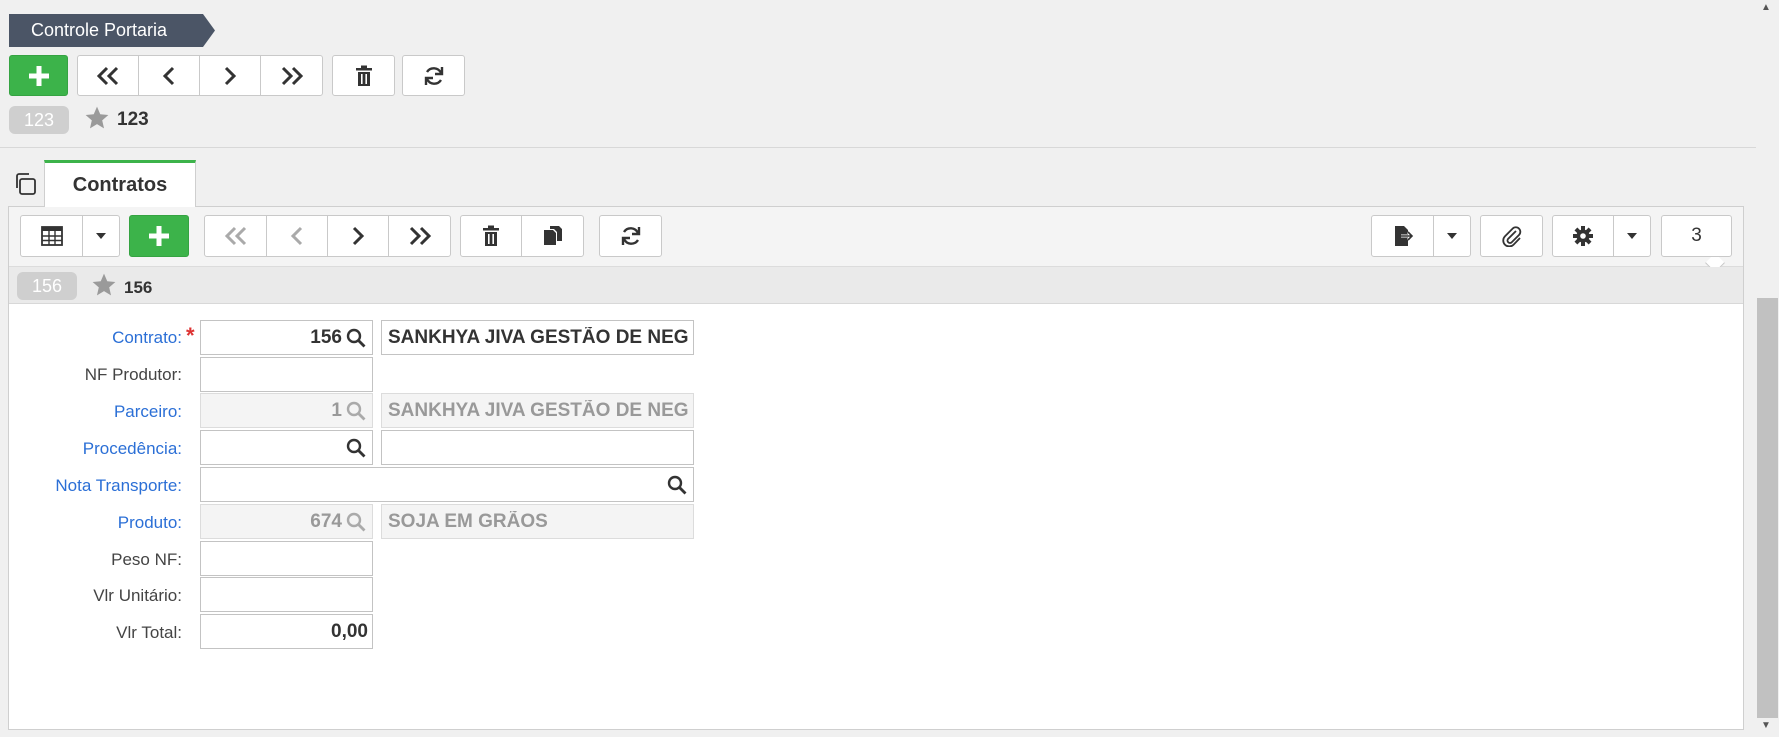 This screenshot has height=737, width=1779. What do you see at coordinates (286, 558) in the screenshot?
I see `peso-nf-field` at bounding box center [286, 558].